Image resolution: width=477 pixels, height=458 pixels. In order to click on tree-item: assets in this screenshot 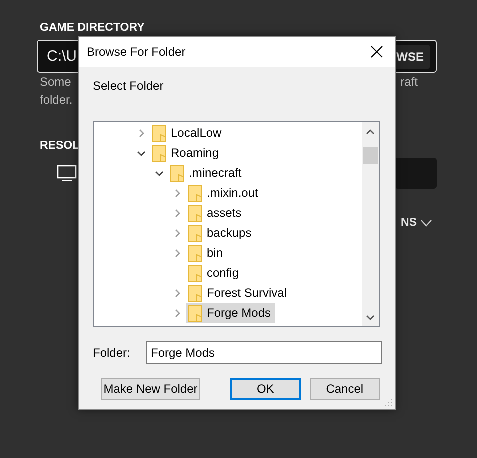, I will do `click(216, 213)`.